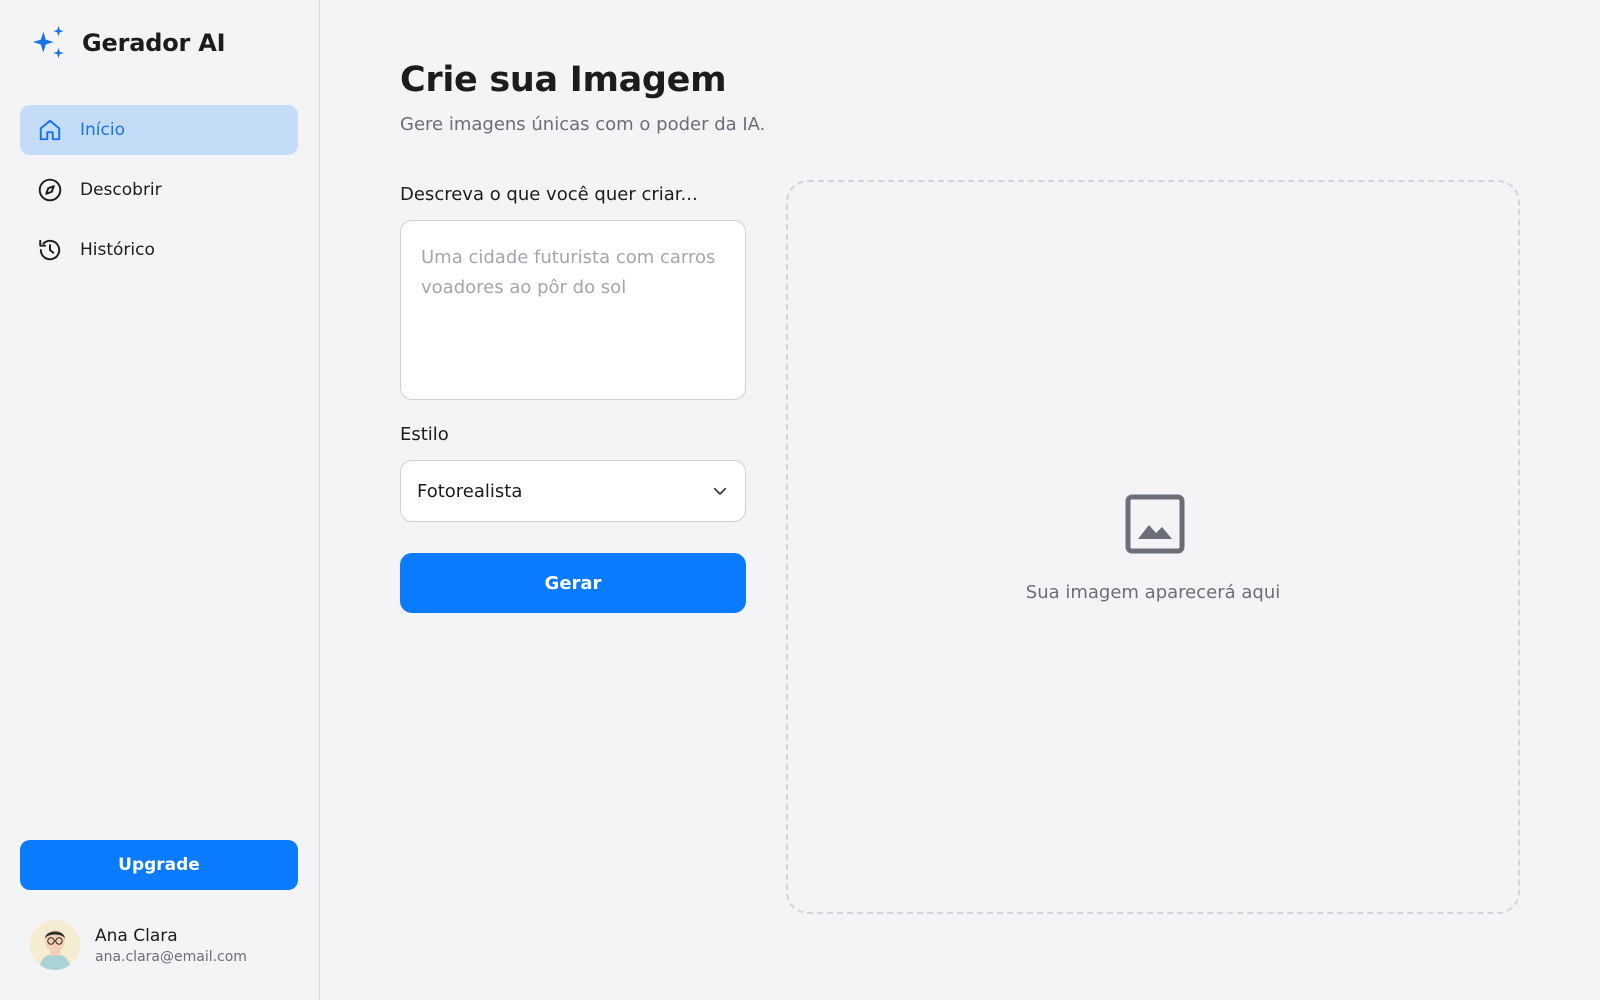 The width and height of the screenshot is (1600, 1000). I want to click on page-title: Crie sua Imagem, so click(563, 80).